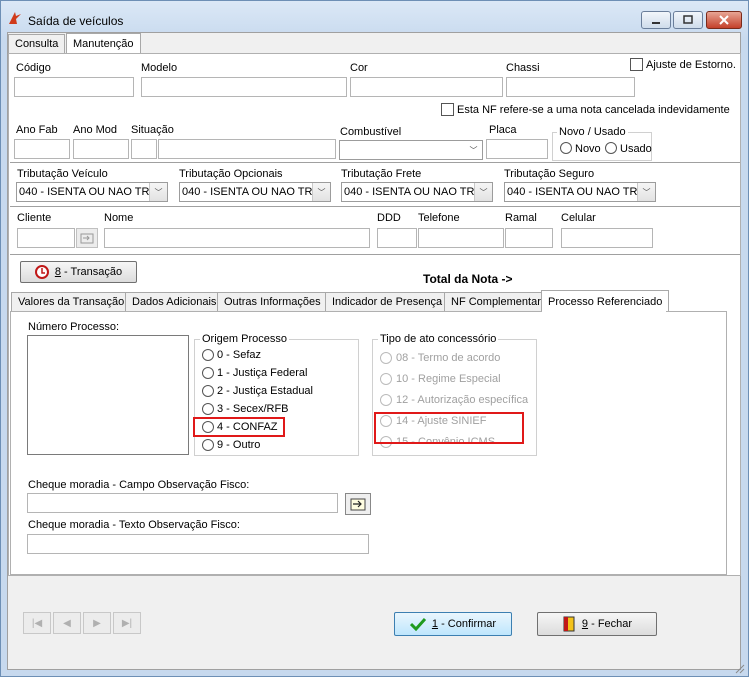 The height and width of the screenshot is (677, 749). I want to click on trib-seguro-value: 040 - ISENTA OU NAO TRIB, so click(577, 192).